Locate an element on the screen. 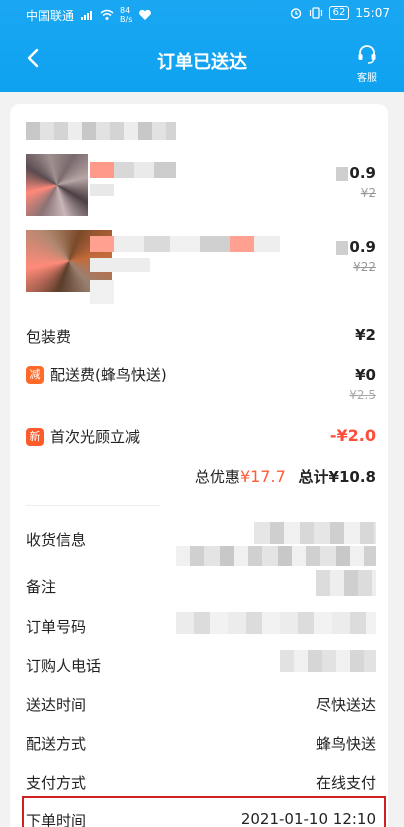 Image resolution: width=404 pixels, height=827 pixels. page-title: 订单已送达 is located at coordinates (202, 62).